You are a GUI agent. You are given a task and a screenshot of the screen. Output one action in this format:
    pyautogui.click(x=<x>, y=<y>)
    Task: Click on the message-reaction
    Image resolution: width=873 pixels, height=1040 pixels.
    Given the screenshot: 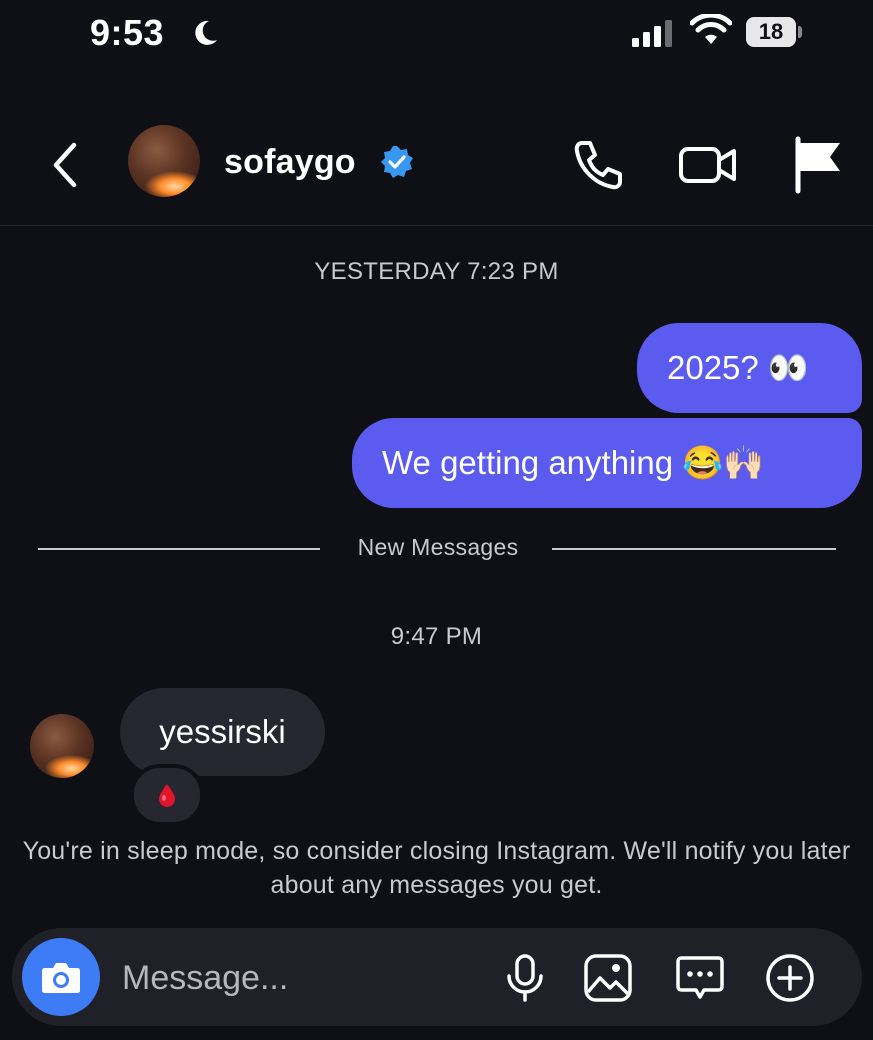 What is the action you would take?
    pyautogui.click(x=167, y=795)
    